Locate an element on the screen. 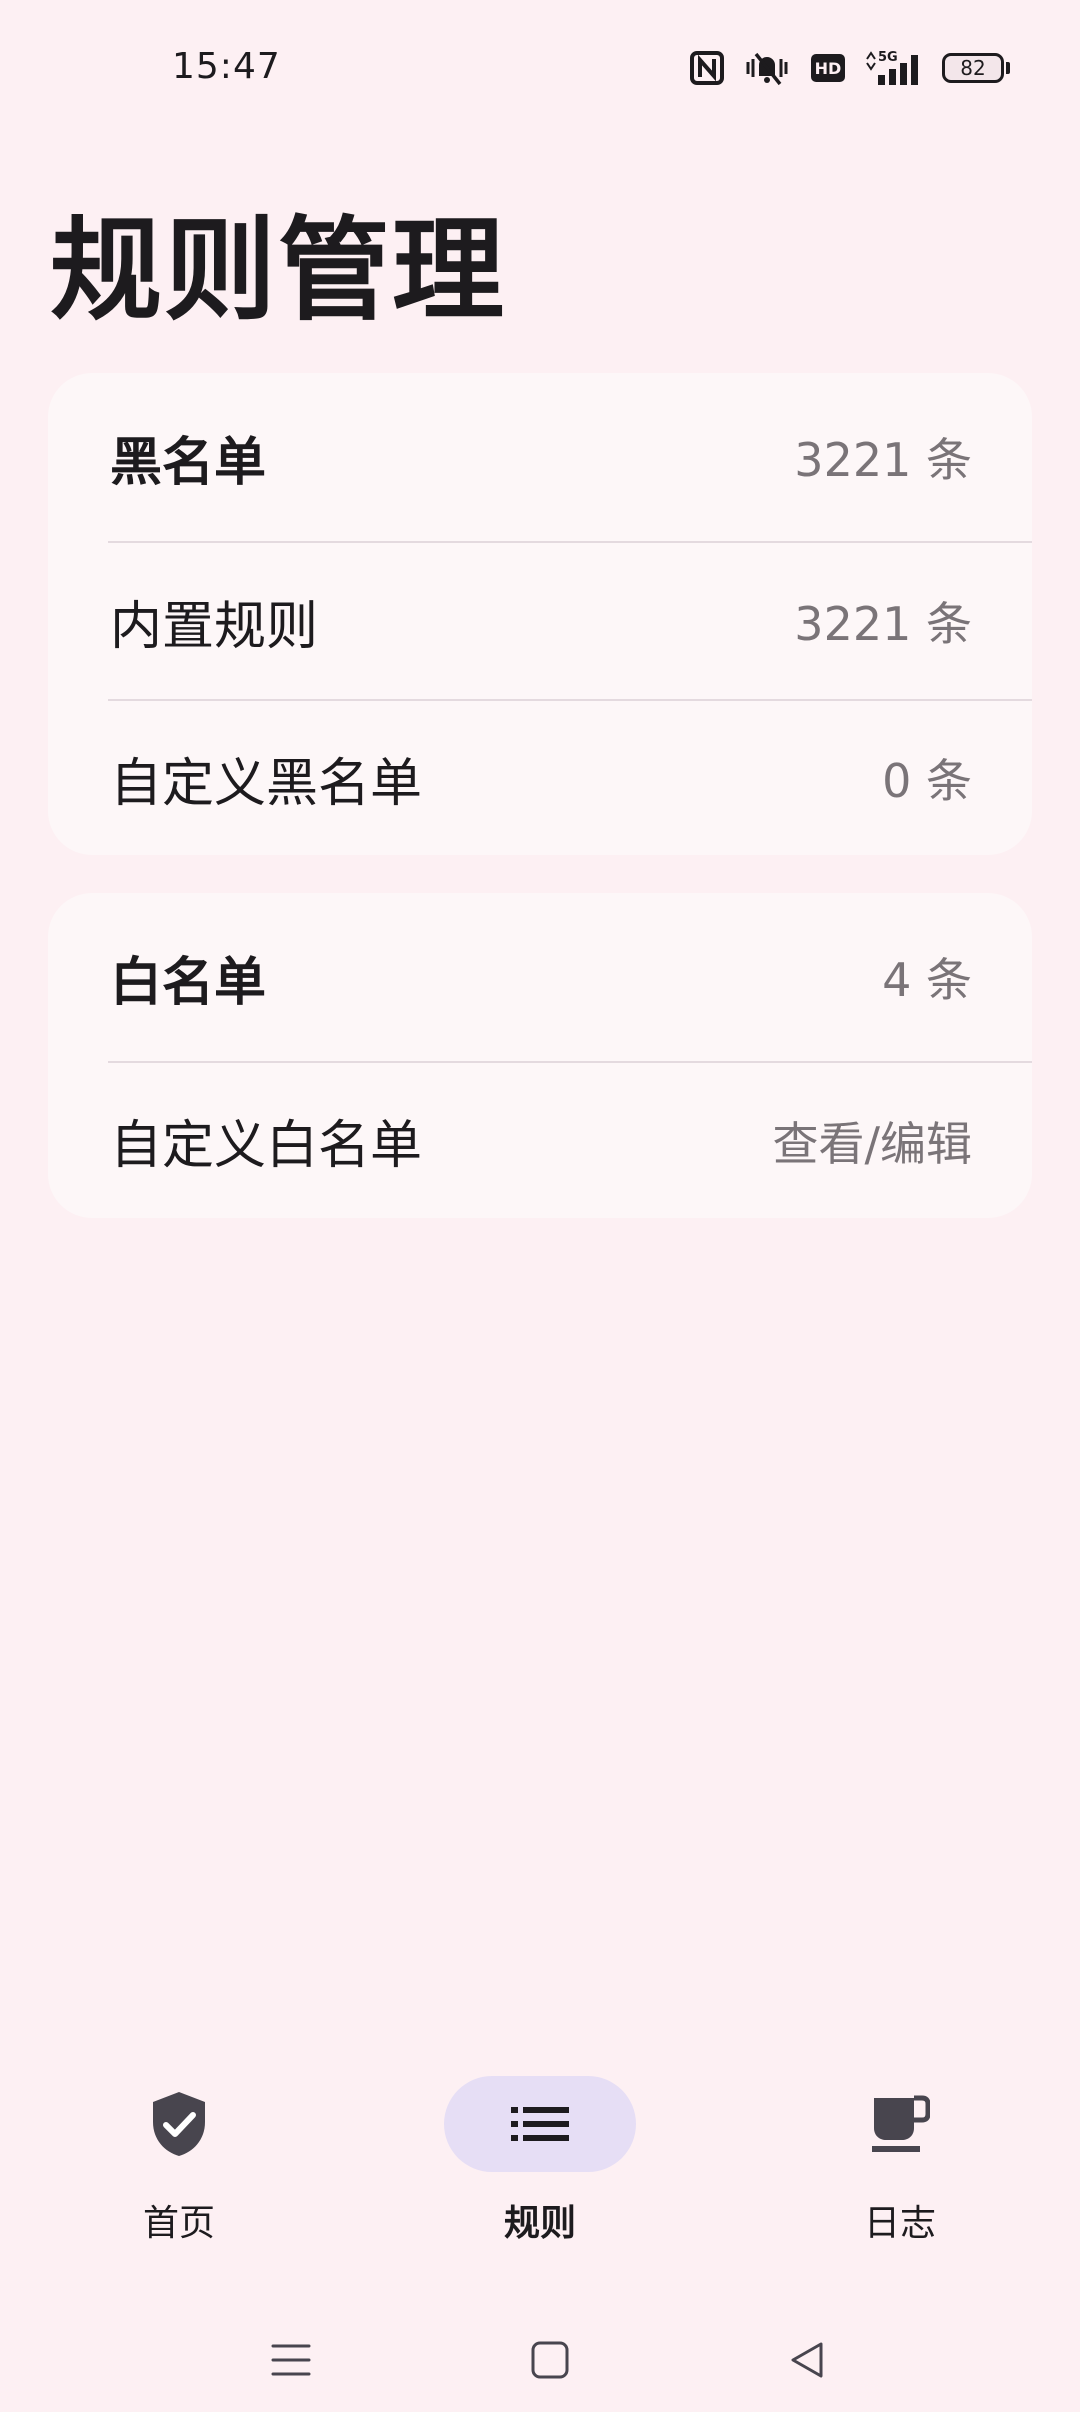 Image resolution: width=1080 pixels, height=2412 pixels. battery-icon: 82 is located at coordinates (976, 68).